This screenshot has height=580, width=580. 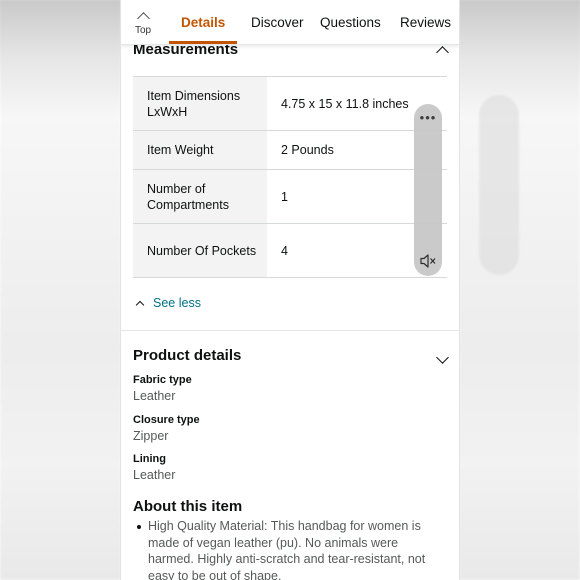 I want to click on tab-questions: Questions, so click(x=350, y=22).